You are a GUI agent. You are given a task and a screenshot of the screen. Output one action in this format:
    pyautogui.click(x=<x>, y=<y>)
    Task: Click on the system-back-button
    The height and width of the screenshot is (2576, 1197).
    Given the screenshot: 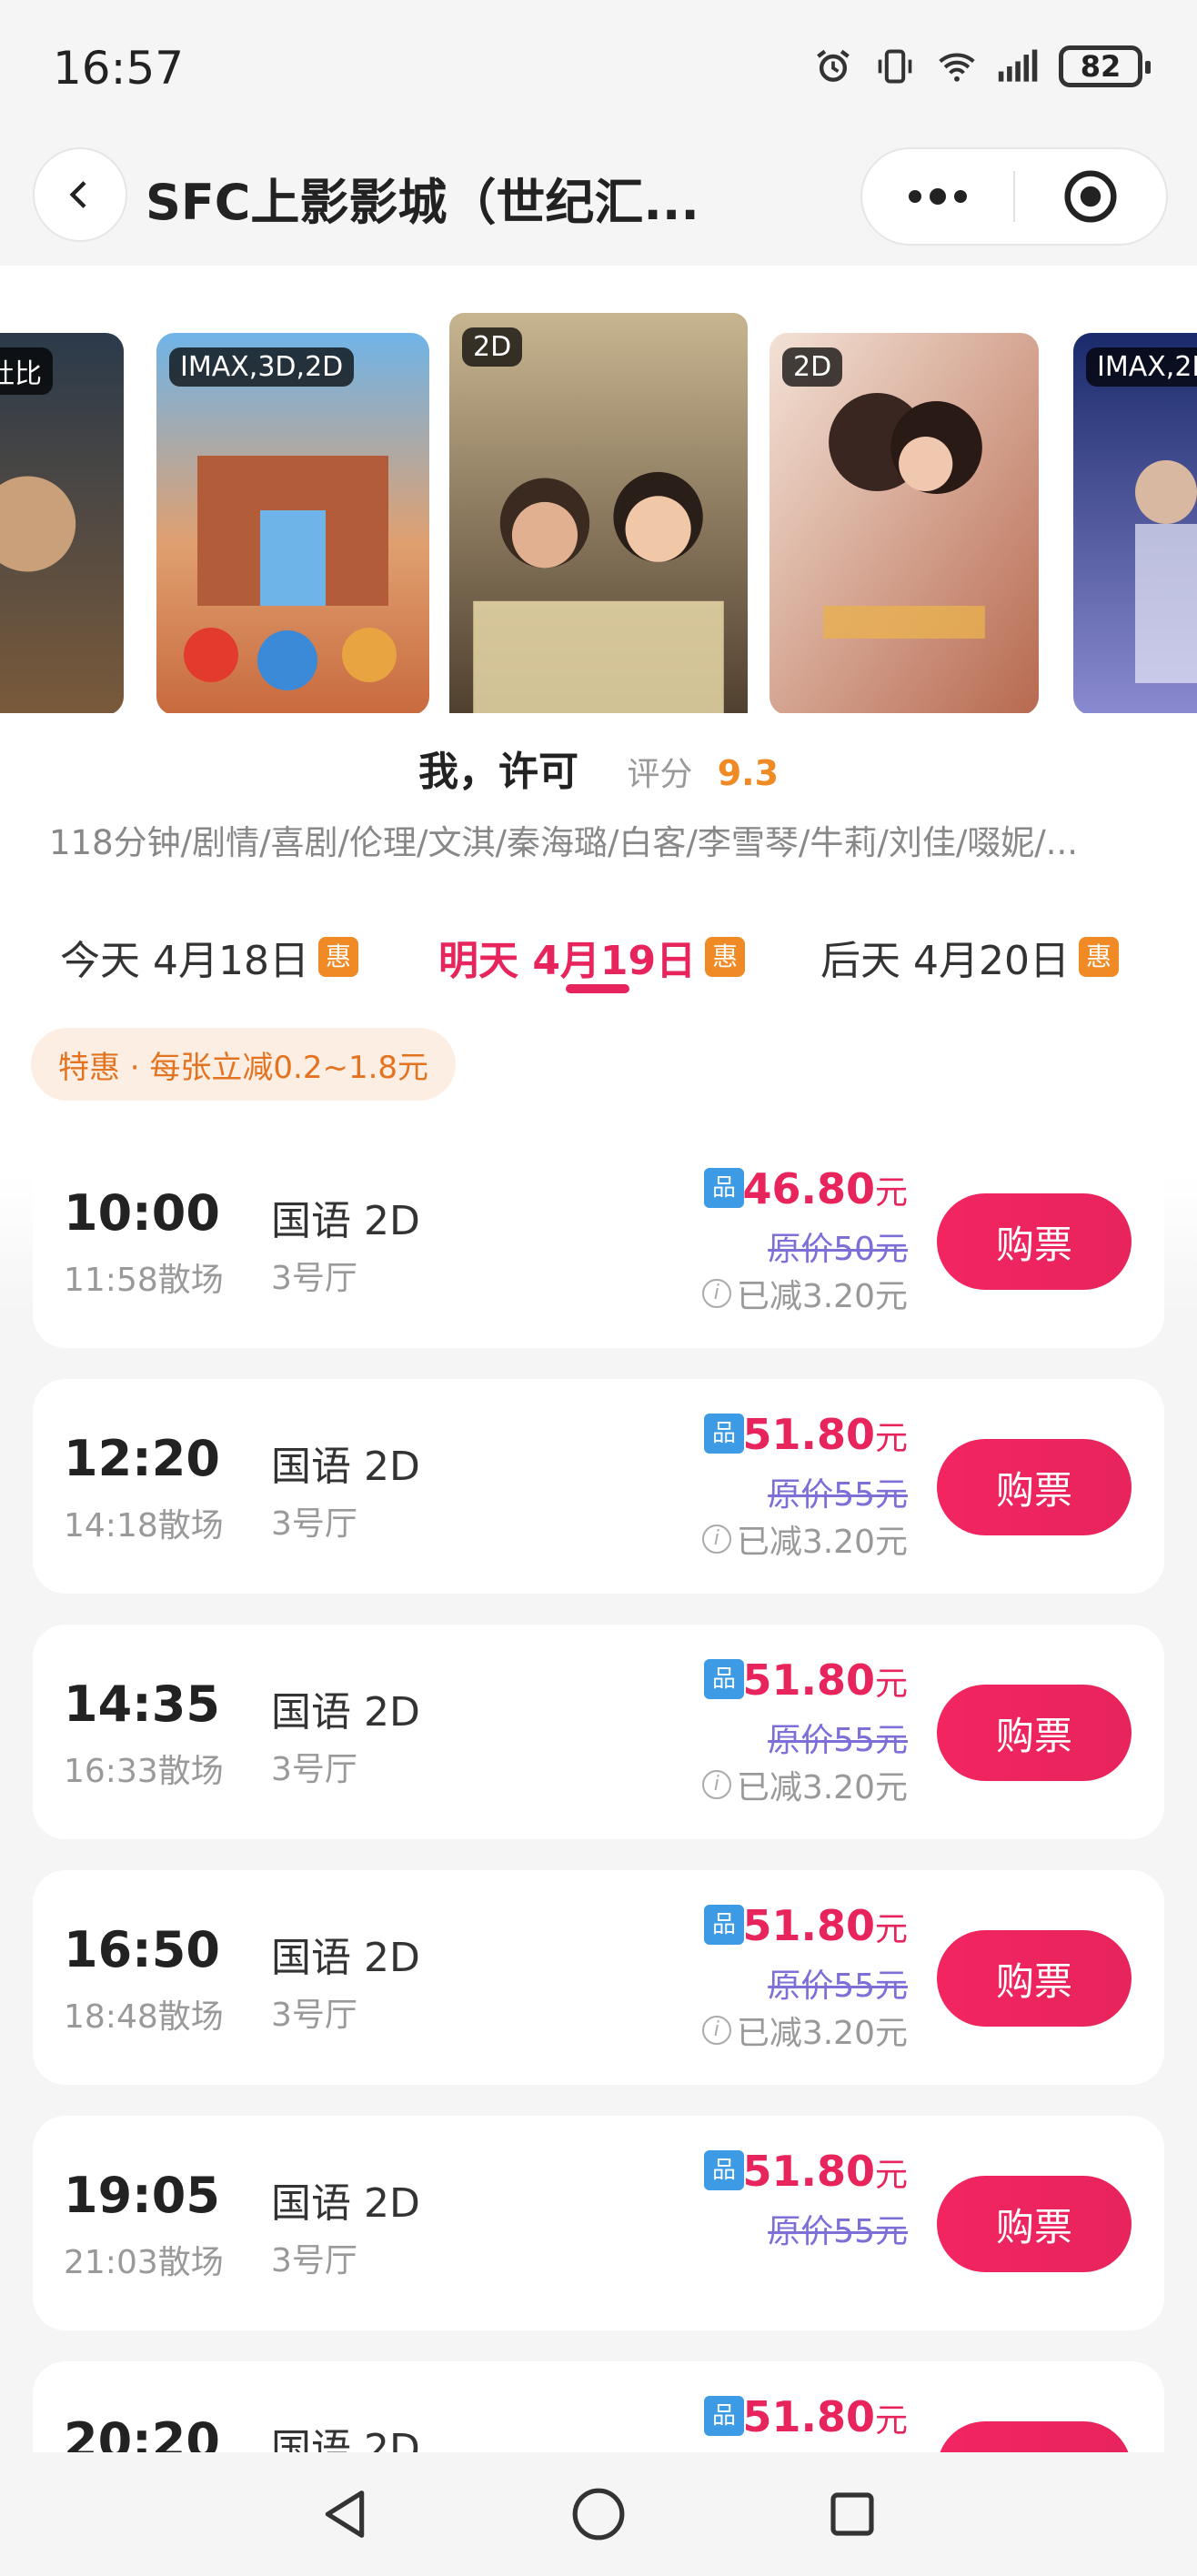 What is the action you would take?
    pyautogui.click(x=344, y=2514)
    